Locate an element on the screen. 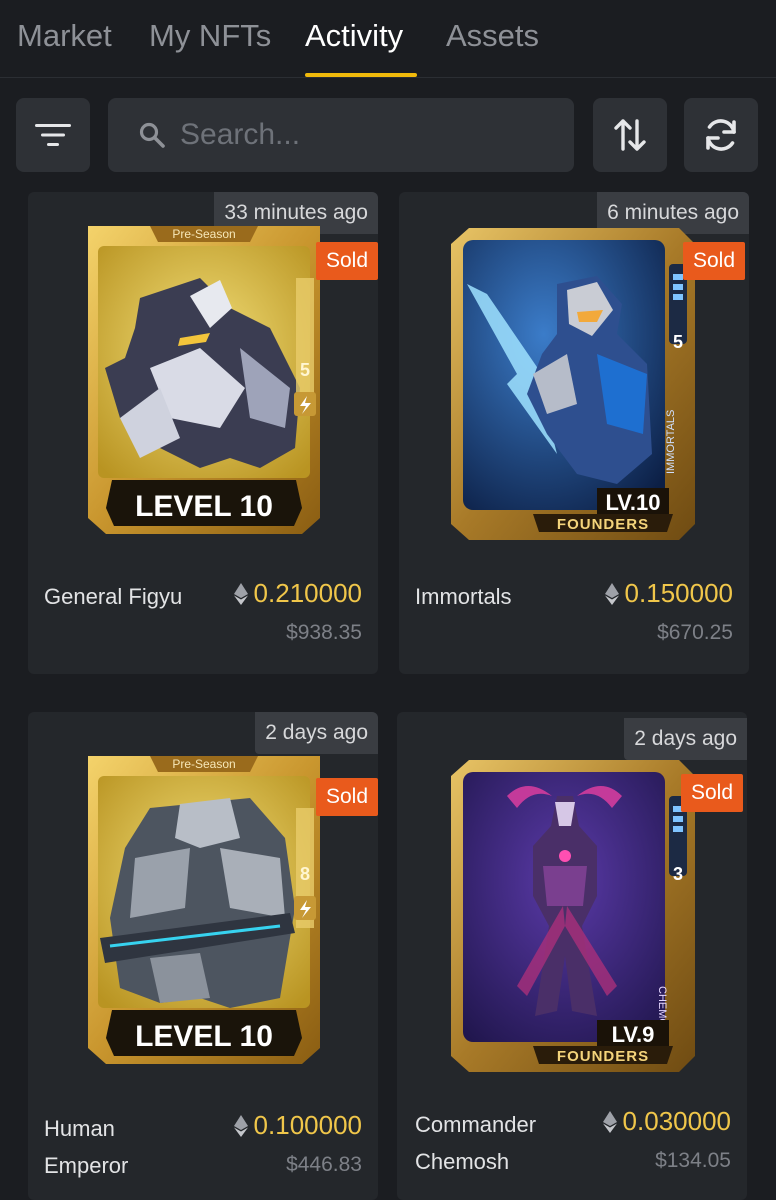 The height and width of the screenshot is (1200, 776). usd-value: $670.25 is located at coordinates (695, 632).